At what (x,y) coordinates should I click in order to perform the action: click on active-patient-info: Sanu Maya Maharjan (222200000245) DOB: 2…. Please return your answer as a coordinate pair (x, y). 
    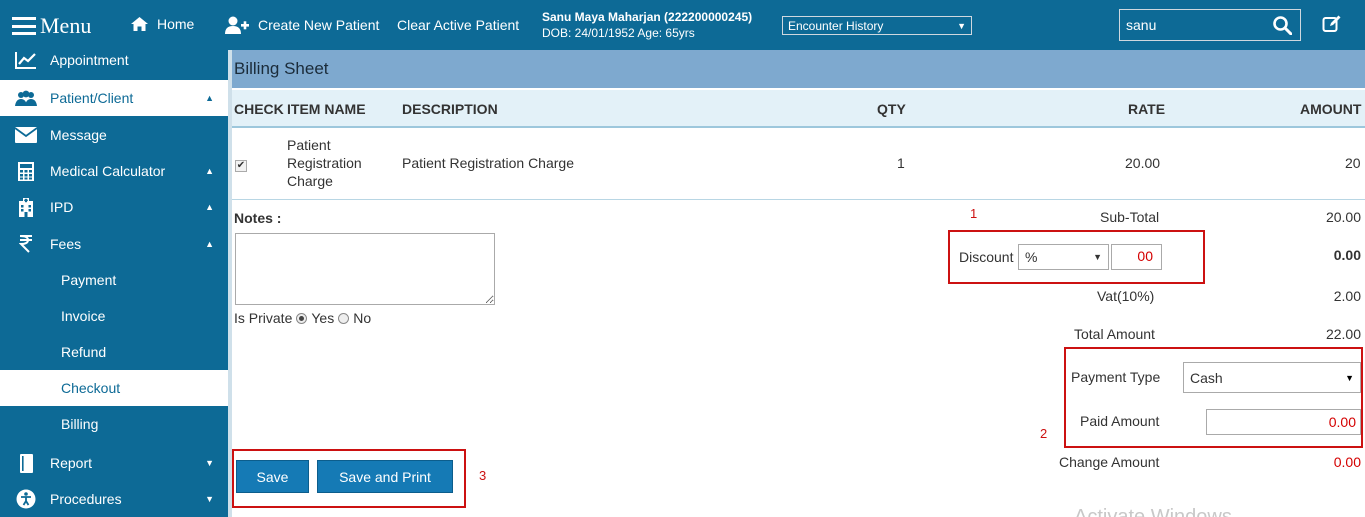
    Looking at the image, I should click on (647, 25).